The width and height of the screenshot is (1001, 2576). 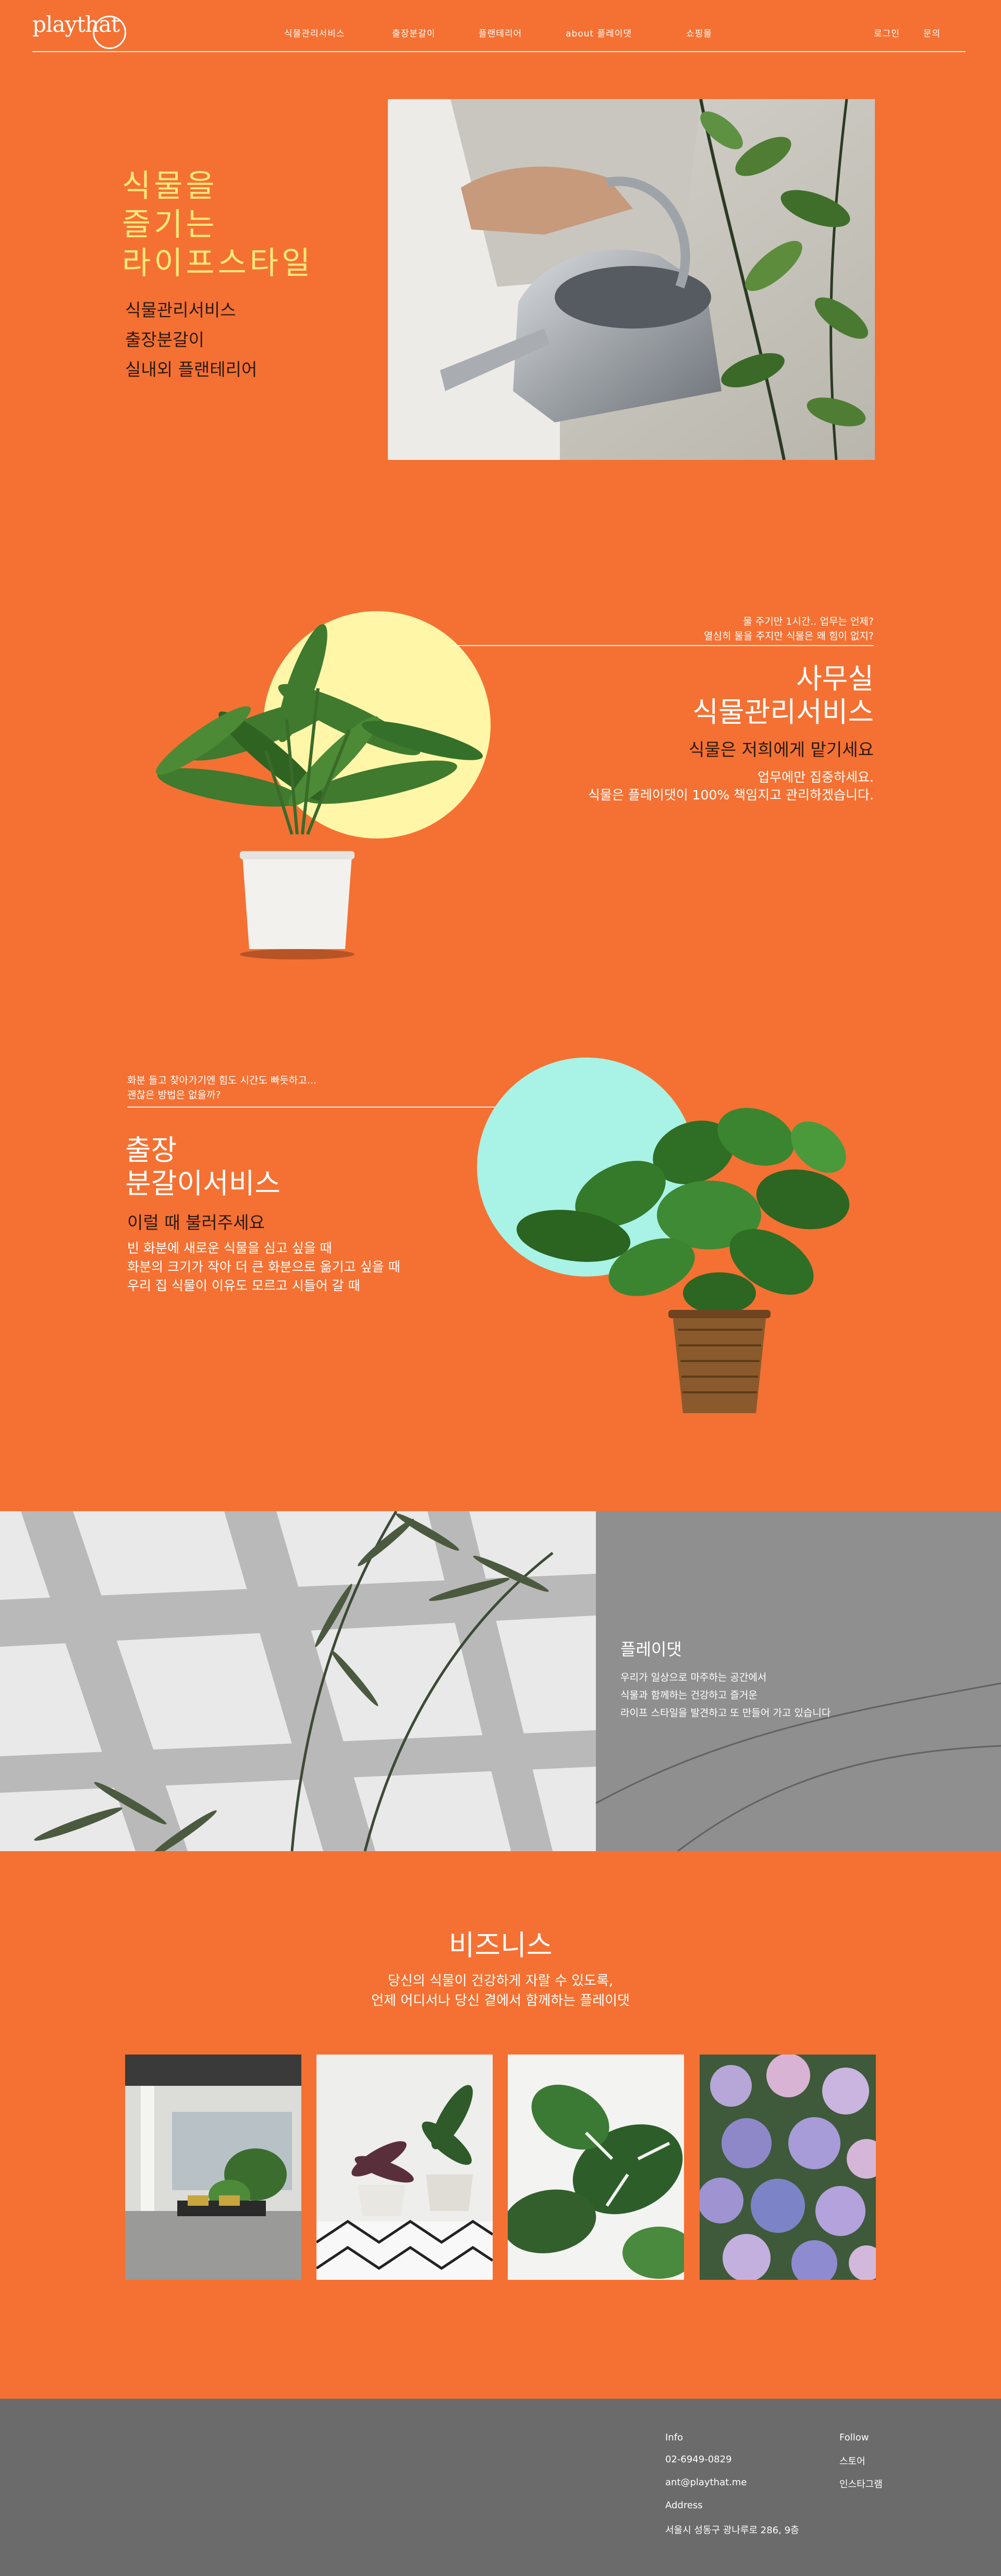 I want to click on repot-question: 화분 들고 찾아가기엔 힘도 시간도 빠듯하고... 괜찮은 방법은 없을까?, so click(x=222, y=1088).